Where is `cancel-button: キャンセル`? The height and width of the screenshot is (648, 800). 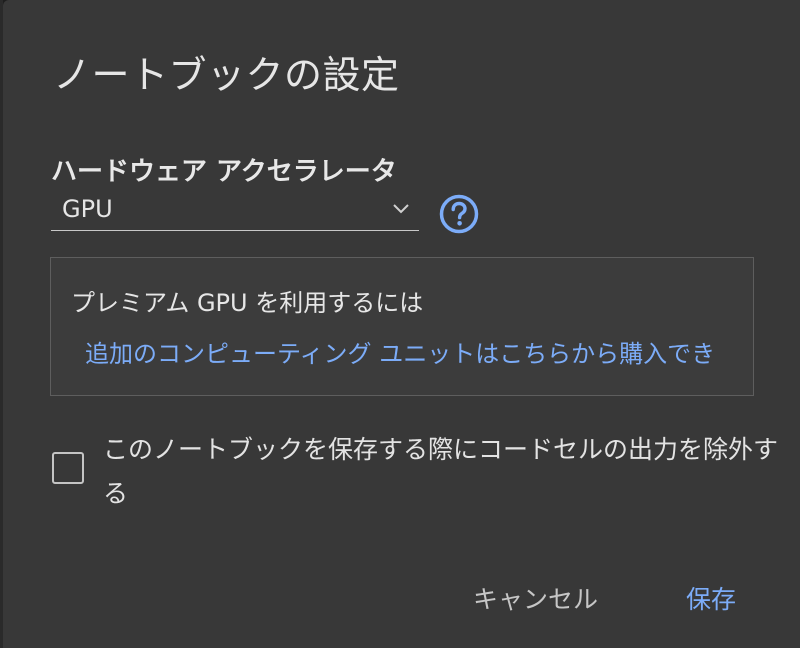
cancel-button: キャンセル is located at coordinates (535, 598).